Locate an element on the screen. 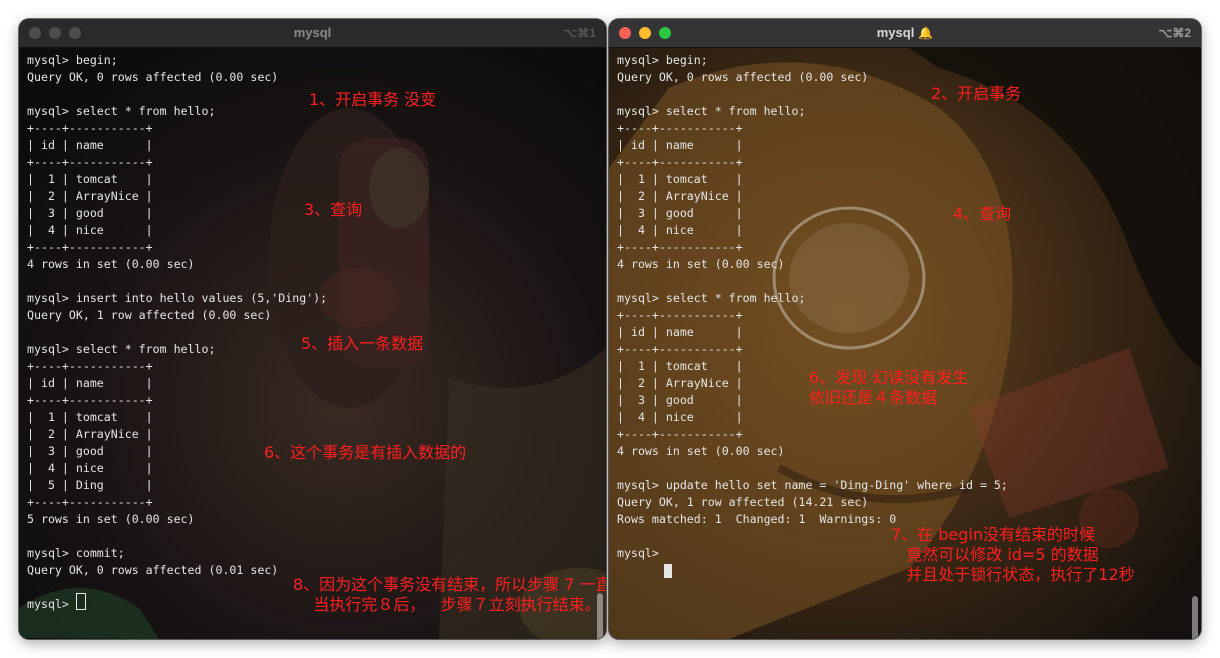 This screenshot has height=658, width=1220. window-title: mysql 🔔 is located at coordinates (905, 32).